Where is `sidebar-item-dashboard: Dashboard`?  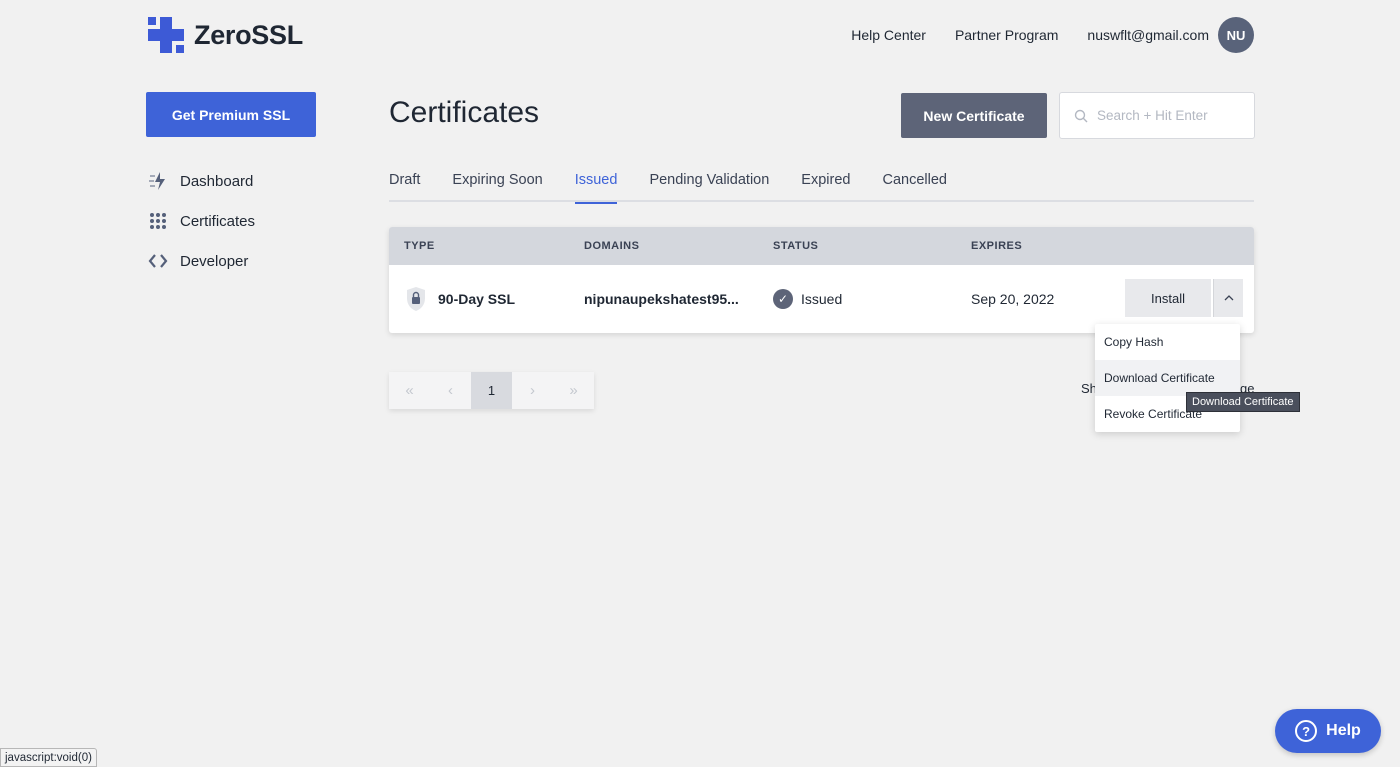
sidebar-item-dashboard: Dashboard is located at coordinates (201, 181).